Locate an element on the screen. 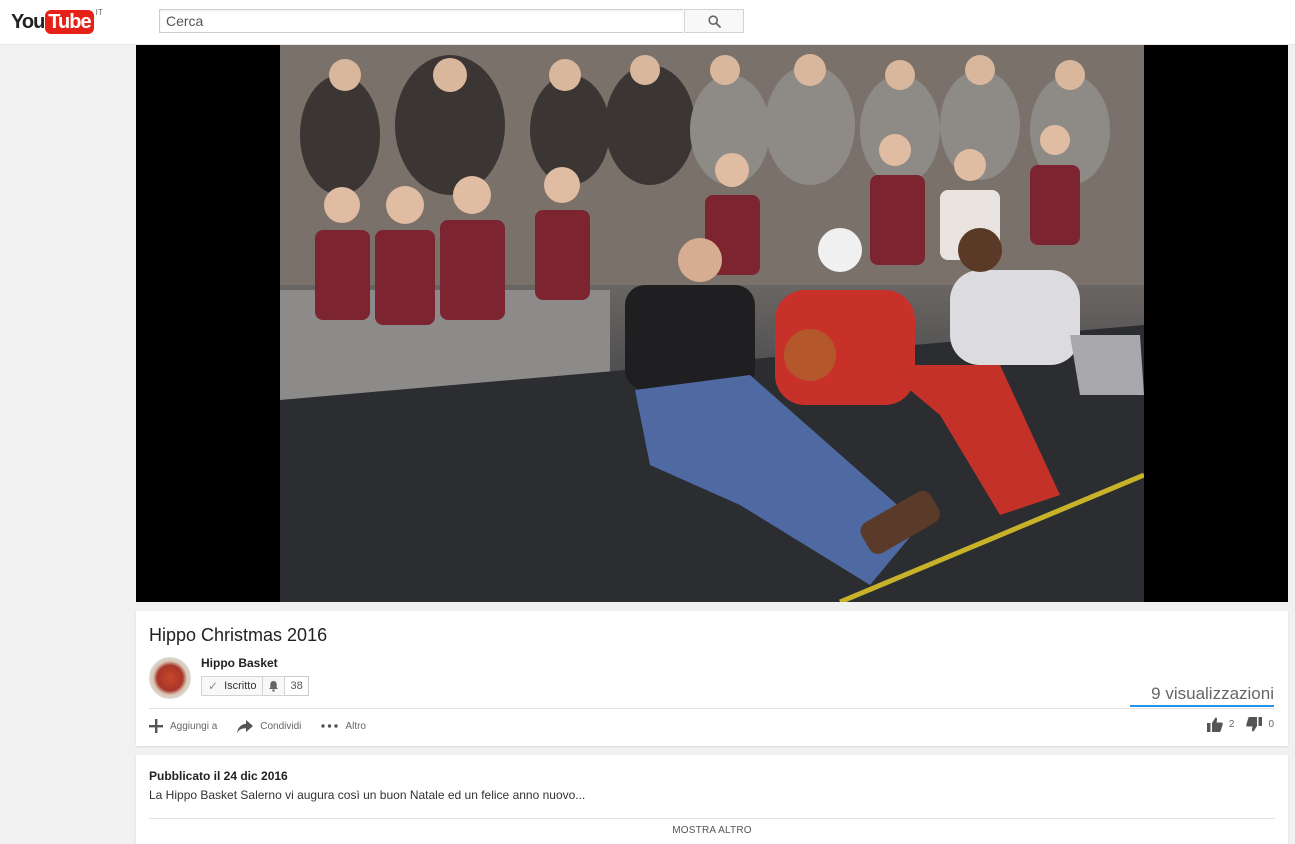  more-label: Altro is located at coordinates (355, 726).